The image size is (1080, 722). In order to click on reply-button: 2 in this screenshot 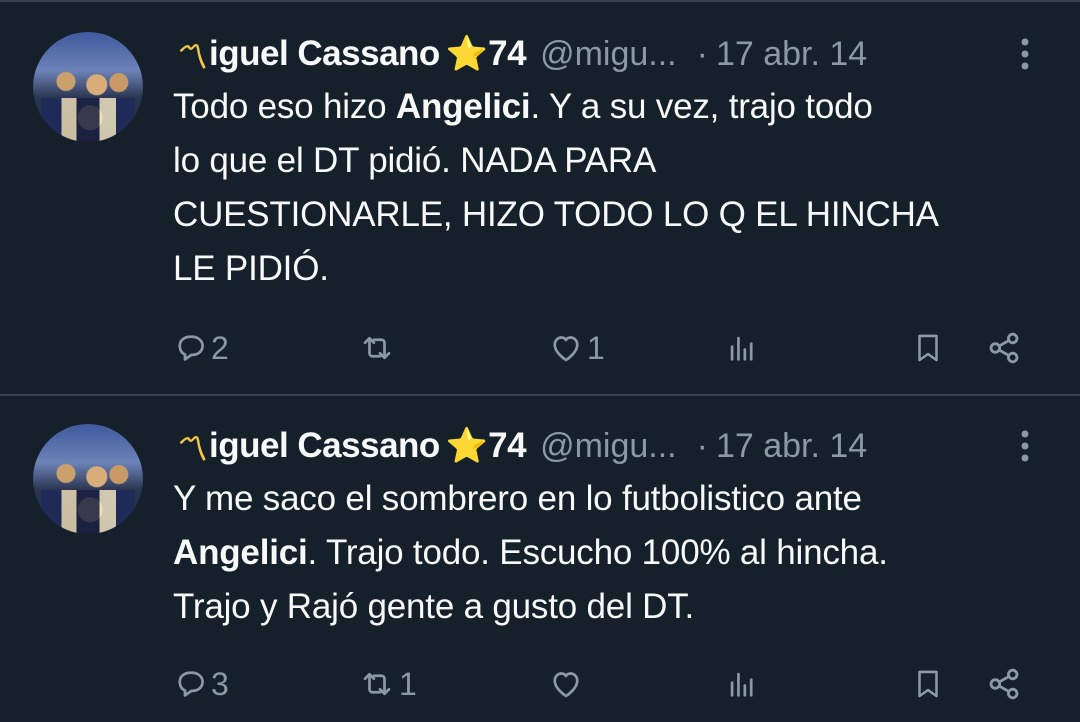, I will do `click(201, 348)`.